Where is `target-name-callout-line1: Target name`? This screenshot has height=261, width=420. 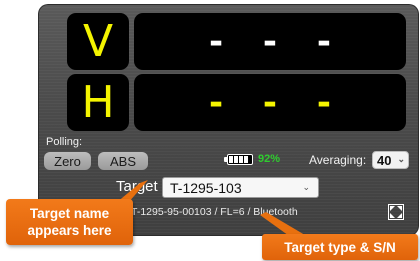
target-name-callout-line1: Target name is located at coordinates (69, 213).